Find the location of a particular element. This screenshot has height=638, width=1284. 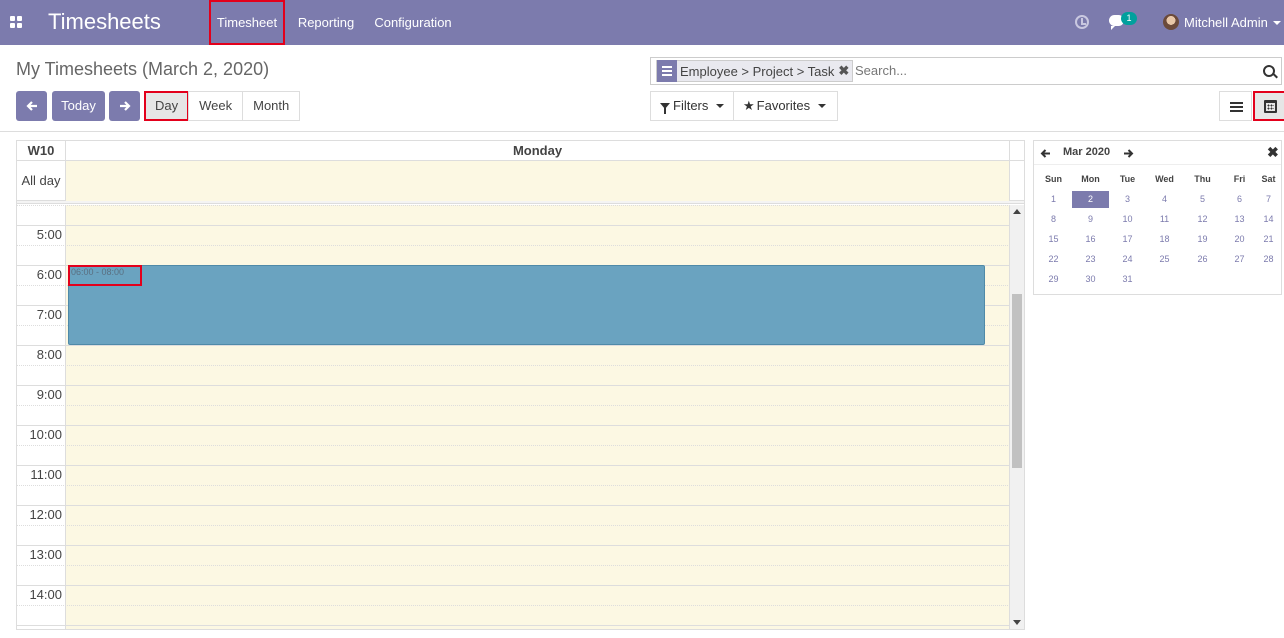

calendar-header-row: W10 Monday is located at coordinates (520, 151).